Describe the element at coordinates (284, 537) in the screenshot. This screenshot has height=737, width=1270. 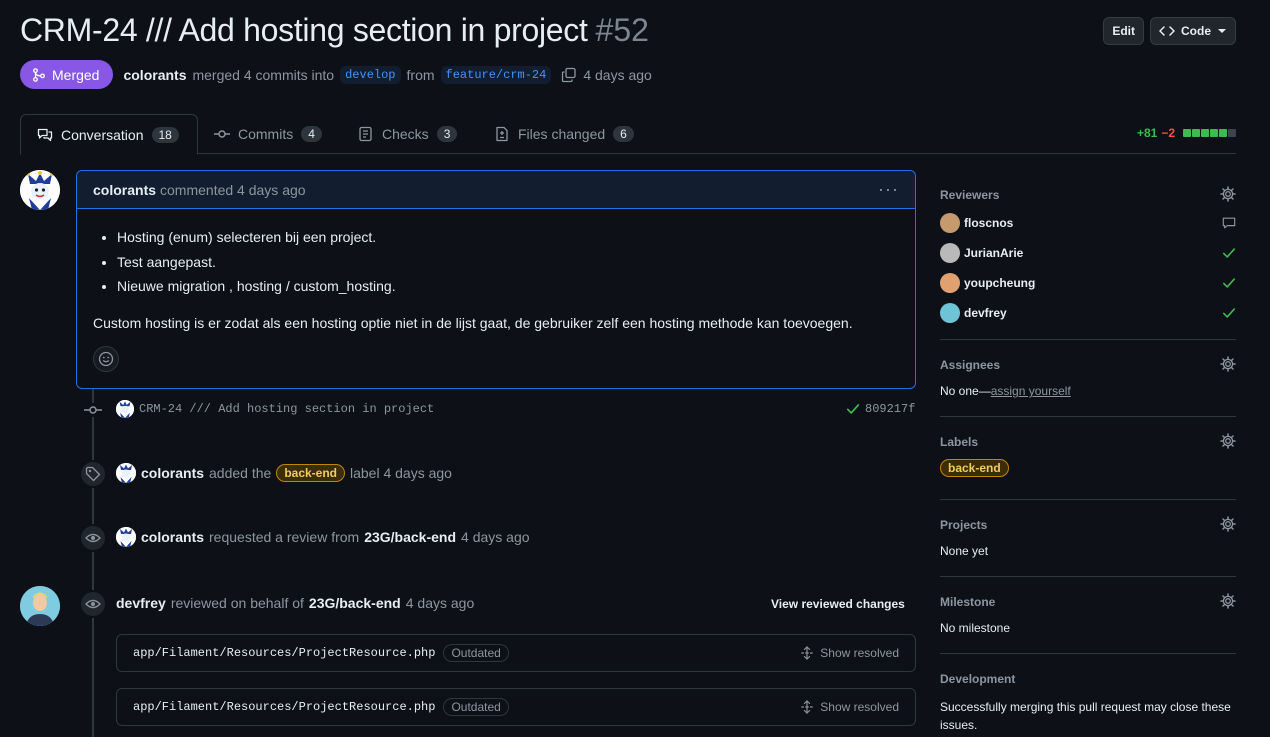
I see `event-text: requested a review from` at that location.